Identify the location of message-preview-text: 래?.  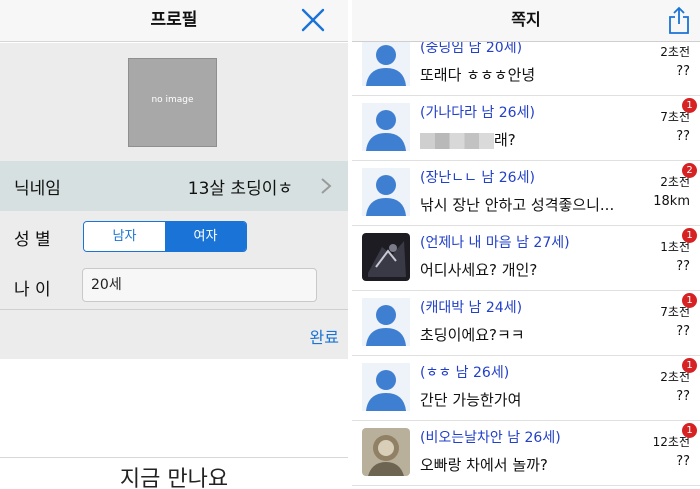
(505, 140).